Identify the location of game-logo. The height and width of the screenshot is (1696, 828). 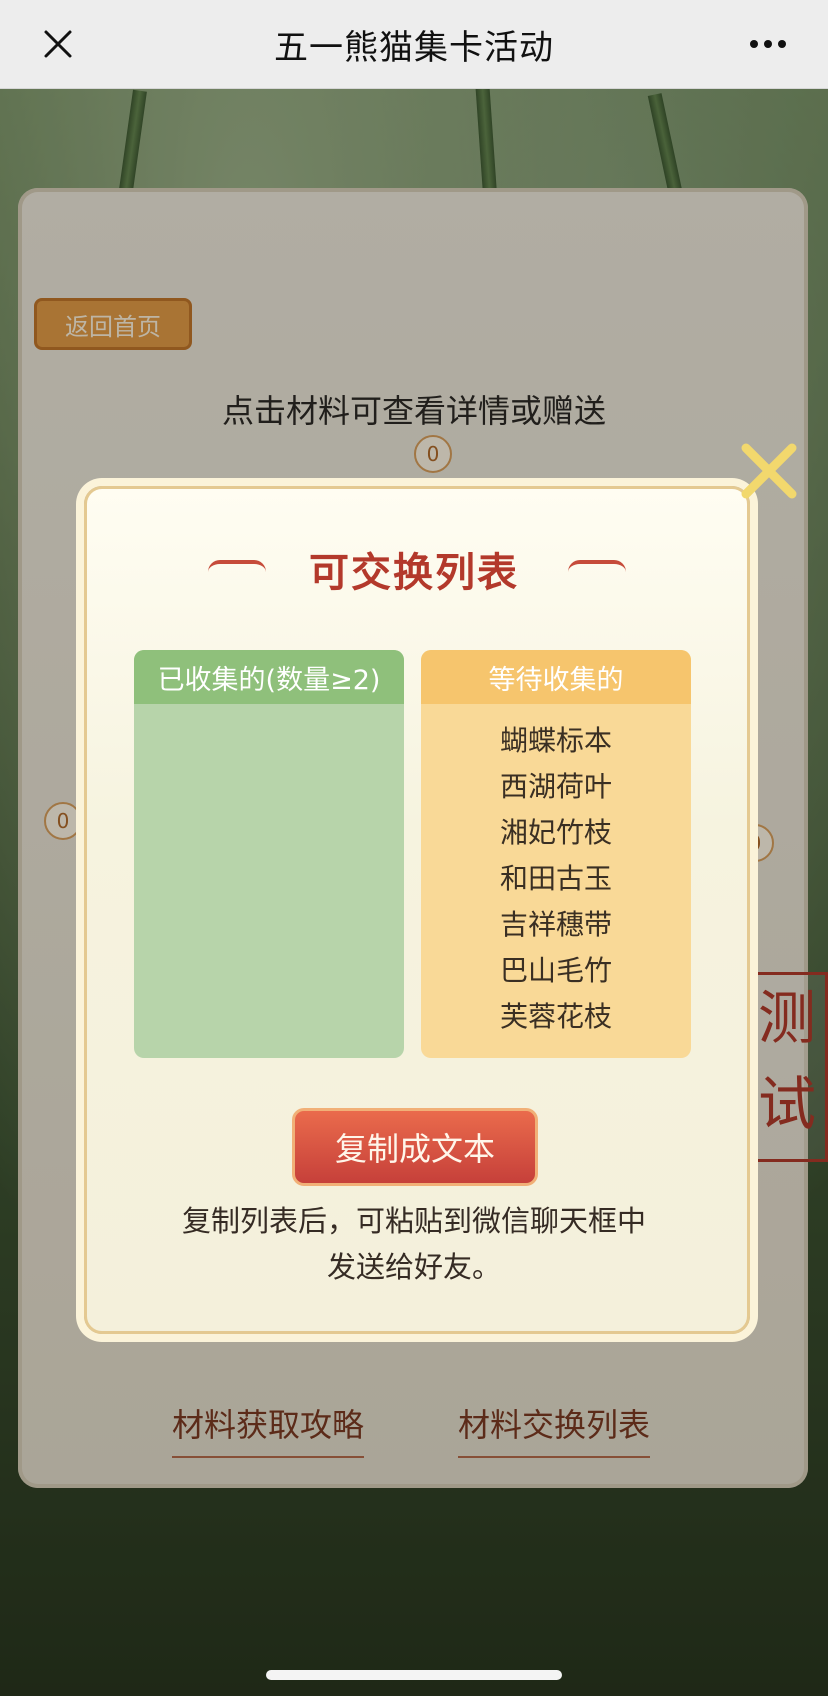
(744, 1409).